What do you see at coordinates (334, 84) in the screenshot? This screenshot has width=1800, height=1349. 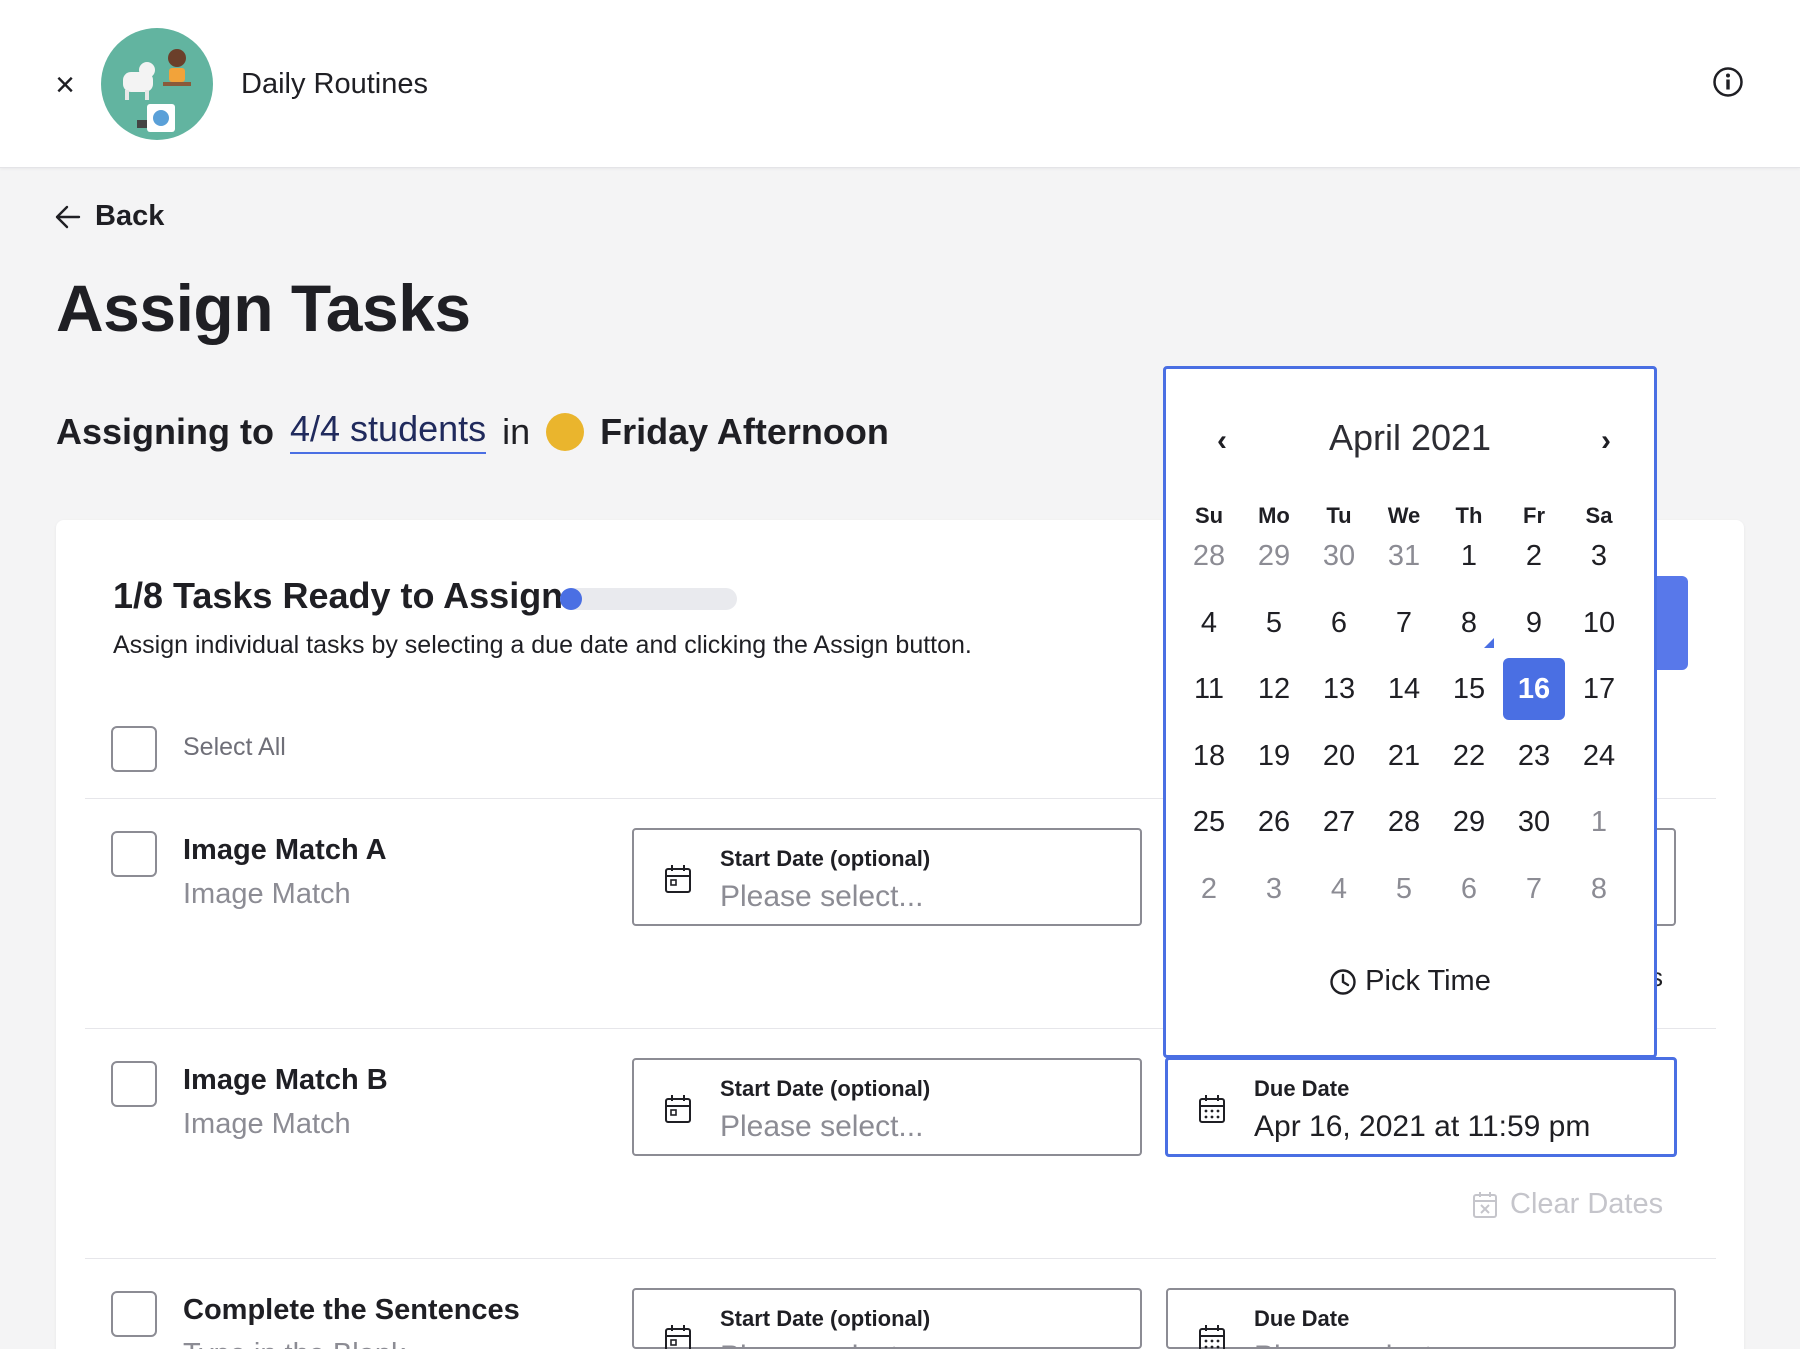 I see `app-title: Daily Routines` at bounding box center [334, 84].